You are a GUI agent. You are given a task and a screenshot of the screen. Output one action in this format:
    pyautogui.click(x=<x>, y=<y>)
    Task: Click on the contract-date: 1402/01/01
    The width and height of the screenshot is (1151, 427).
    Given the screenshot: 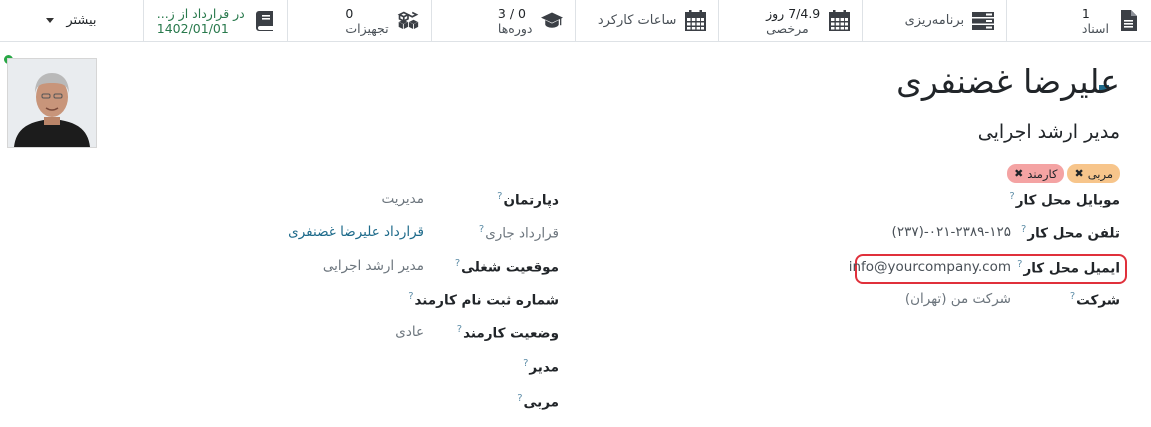 What is the action you would take?
    pyautogui.click(x=192, y=28)
    